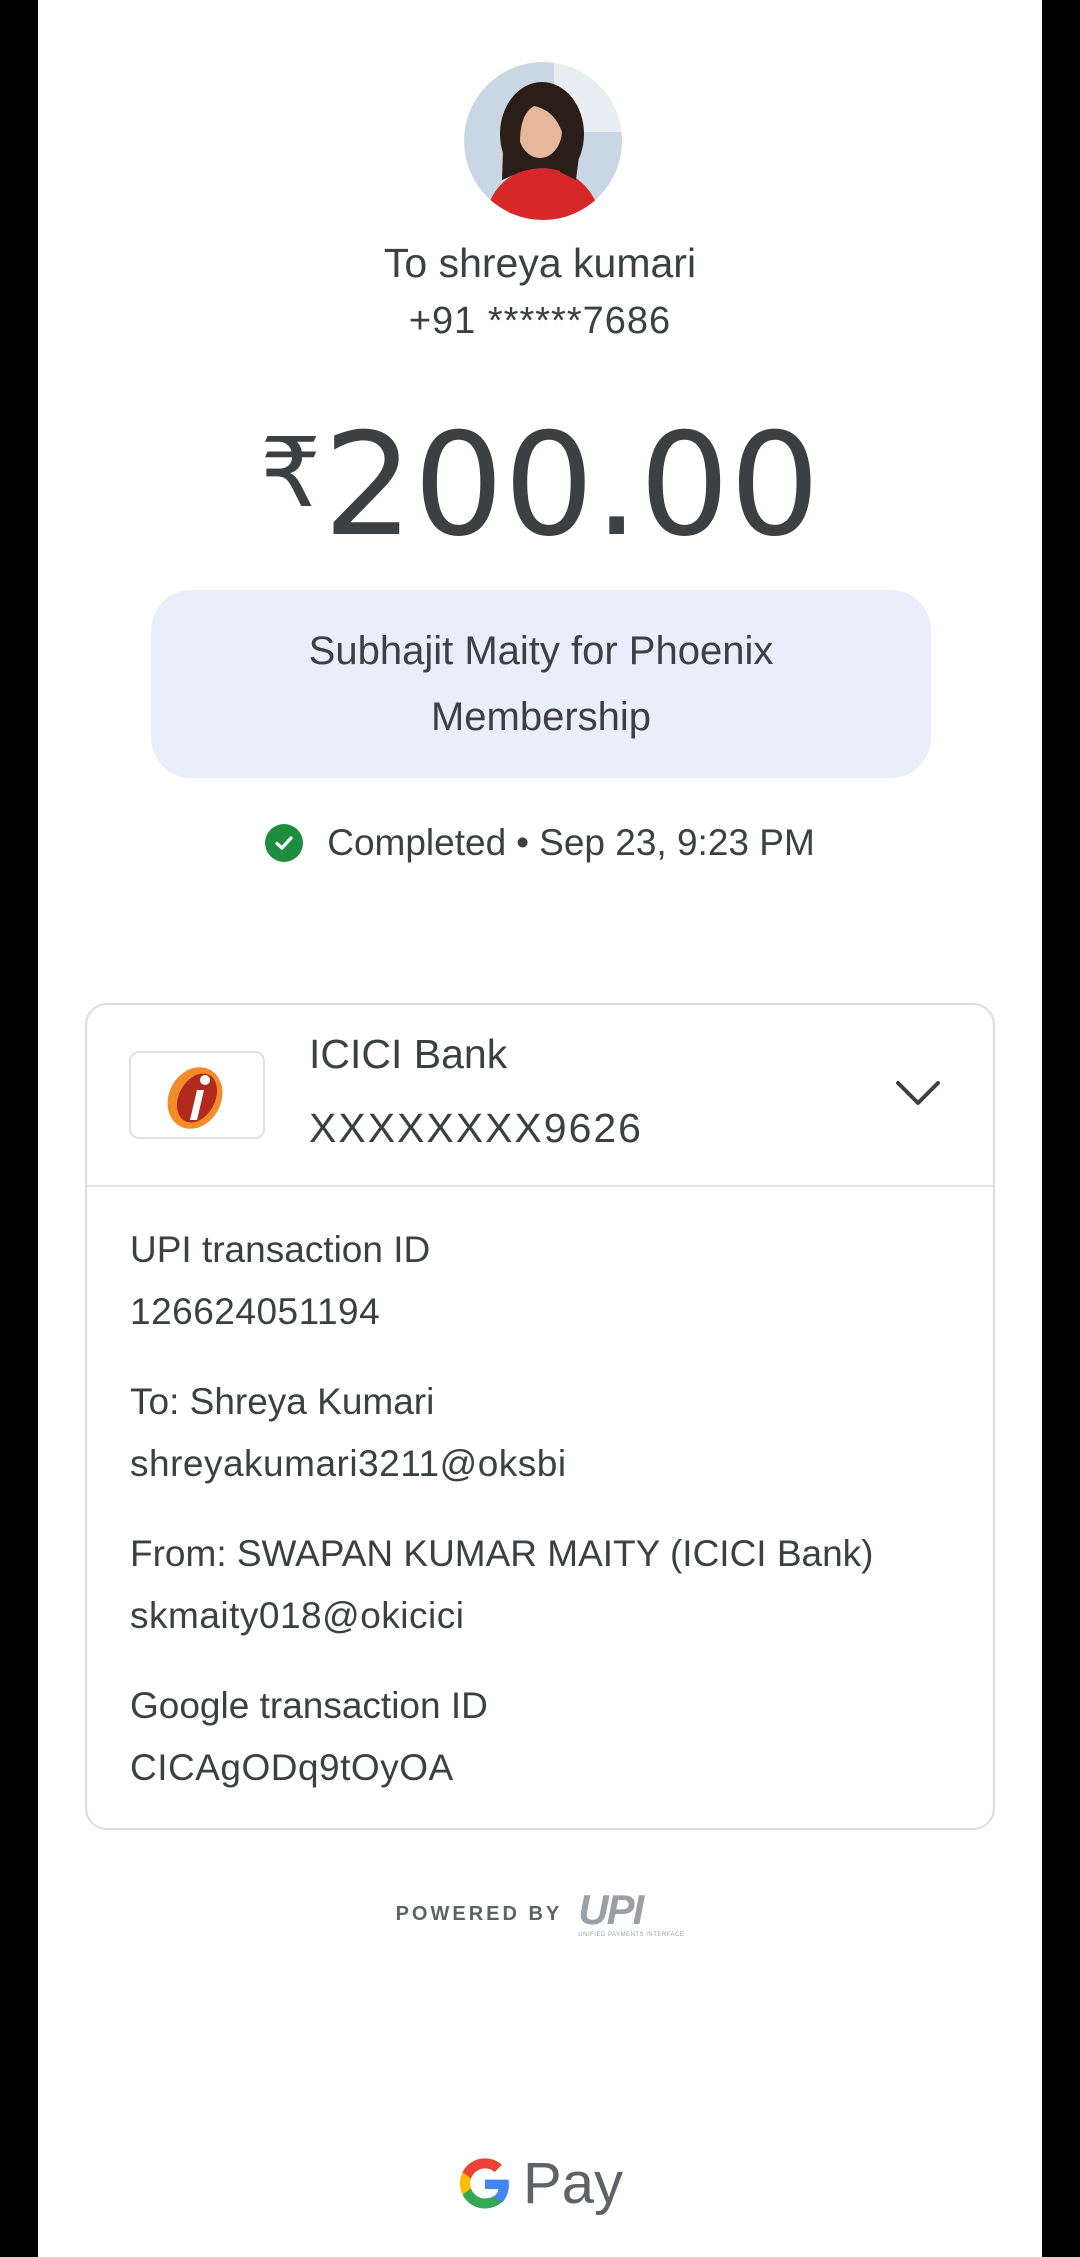 The image size is (1080, 2257). What do you see at coordinates (611, 1909) in the screenshot?
I see `upi-mark: UPI` at bounding box center [611, 1909].